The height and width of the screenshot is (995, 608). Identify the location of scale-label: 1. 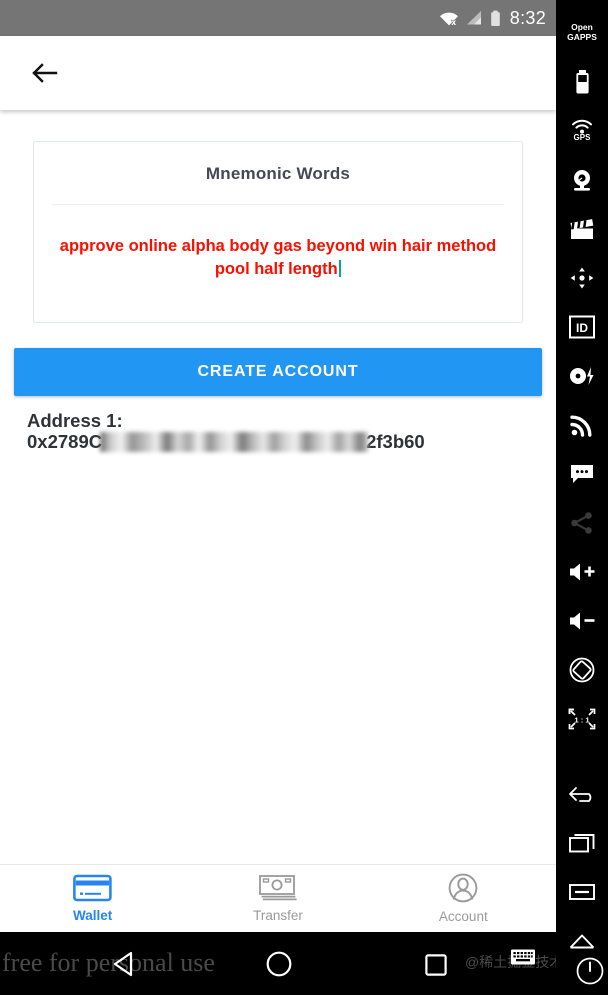
(582, 719).